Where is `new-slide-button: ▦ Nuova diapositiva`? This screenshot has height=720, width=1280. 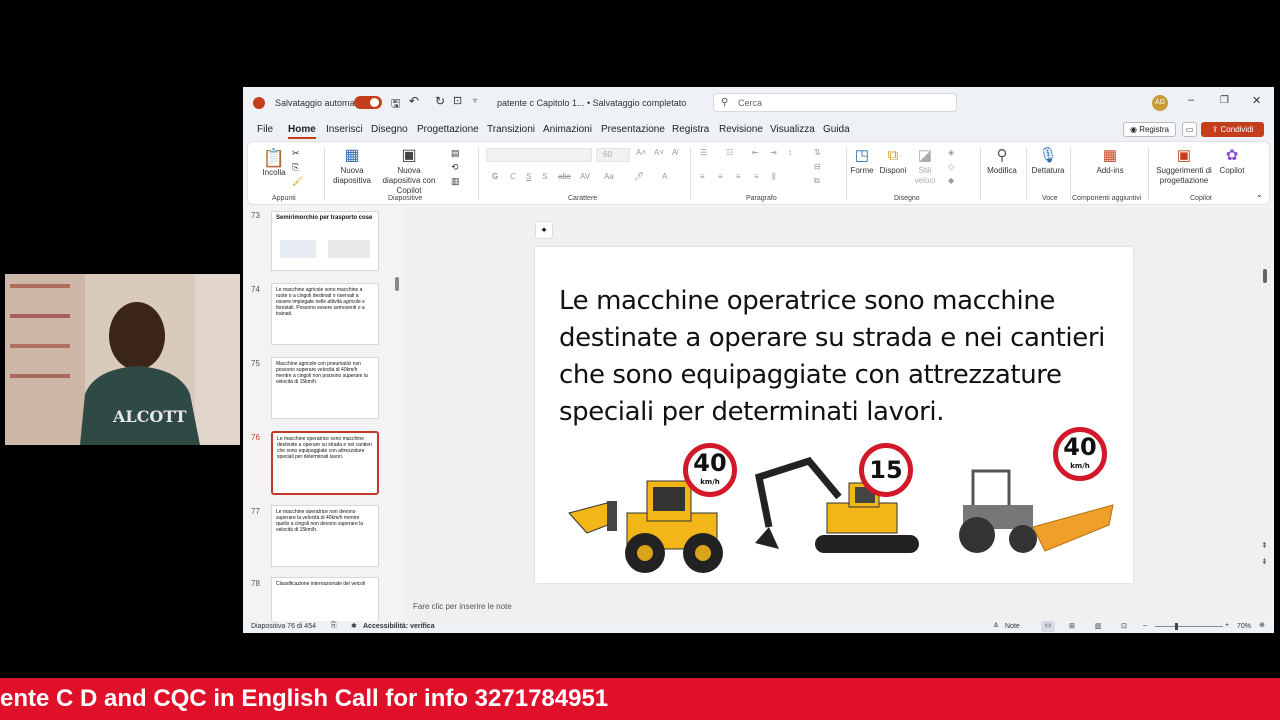
new-slide-button: ▦ Nuova diapositiva is located at coordinates (352, 166).